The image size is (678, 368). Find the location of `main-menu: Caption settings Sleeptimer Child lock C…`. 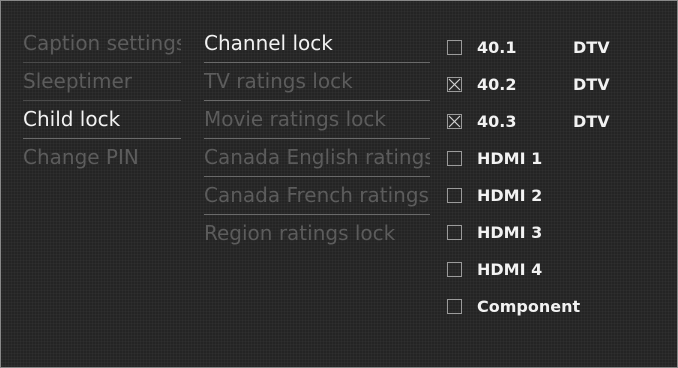

main-menu: Caption settings Sleeptimer Child lock C… is located at coordinates (102, 100).